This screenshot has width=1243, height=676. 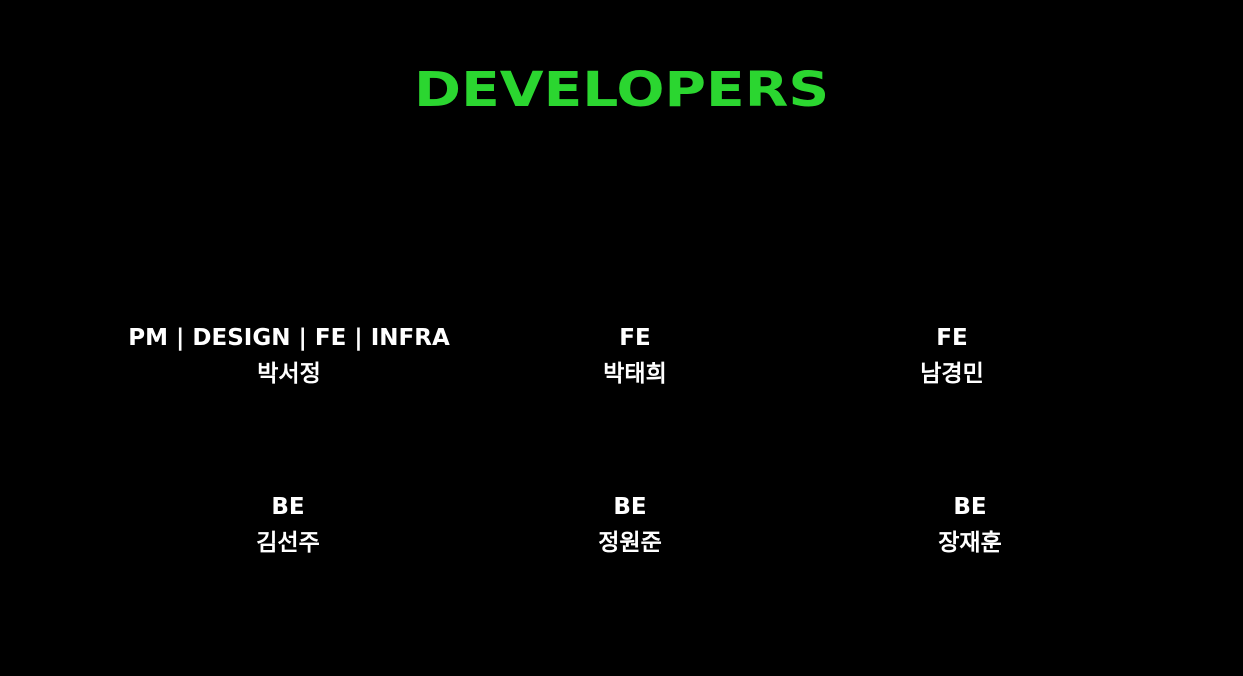 I want to click on member-card: FE 남경민, so click(x=952, y=356).